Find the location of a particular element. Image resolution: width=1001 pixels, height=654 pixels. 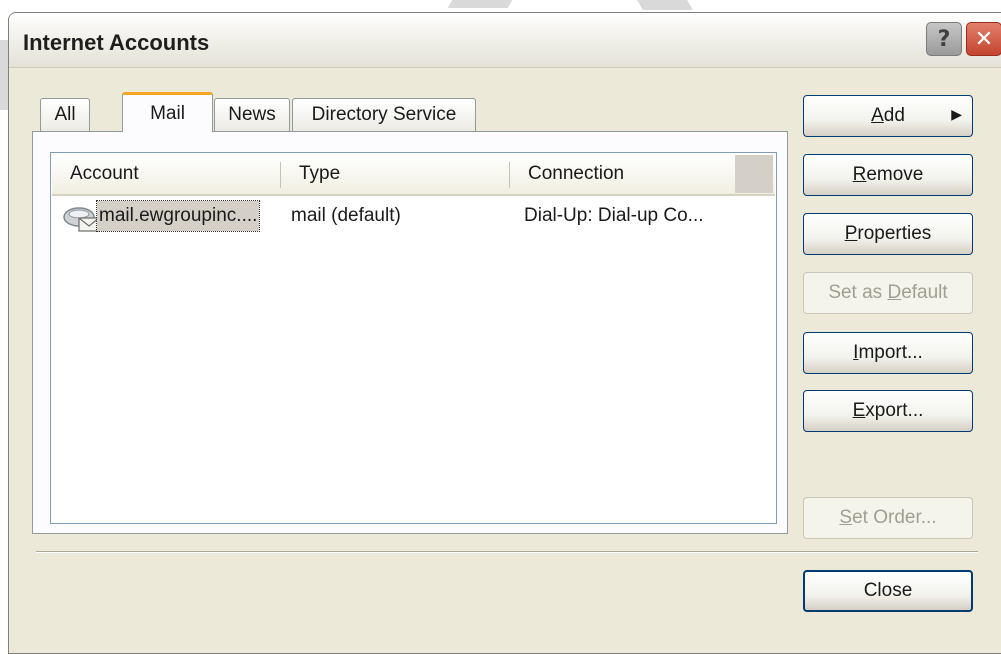

title-bar: Internet Accounts is located at coordinates (505, 40).